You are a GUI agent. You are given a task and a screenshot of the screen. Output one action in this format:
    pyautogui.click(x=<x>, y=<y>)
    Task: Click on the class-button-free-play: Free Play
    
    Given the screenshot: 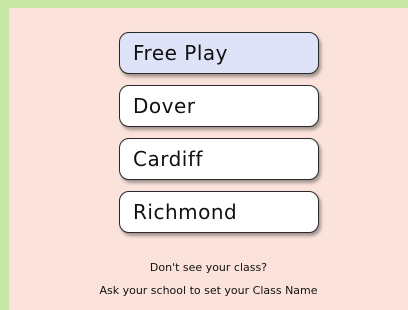 What is the action you would take?
    pyautogui.click(x=219, y=53)
    